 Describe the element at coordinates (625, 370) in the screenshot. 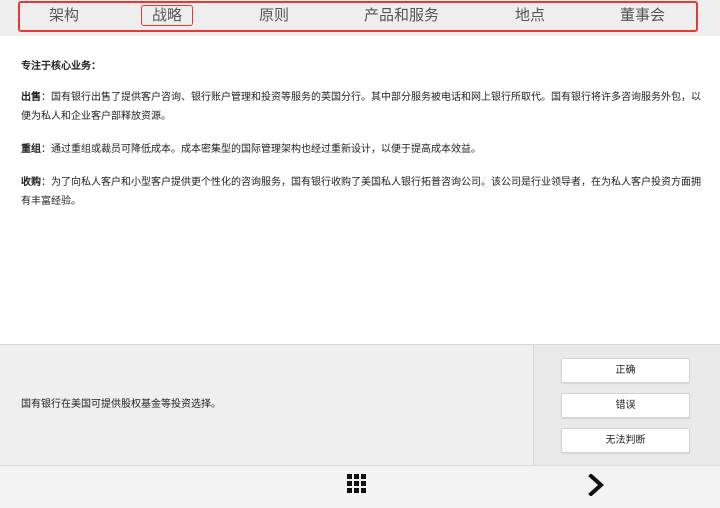

I see `answer-true-button: 正确` at that location.